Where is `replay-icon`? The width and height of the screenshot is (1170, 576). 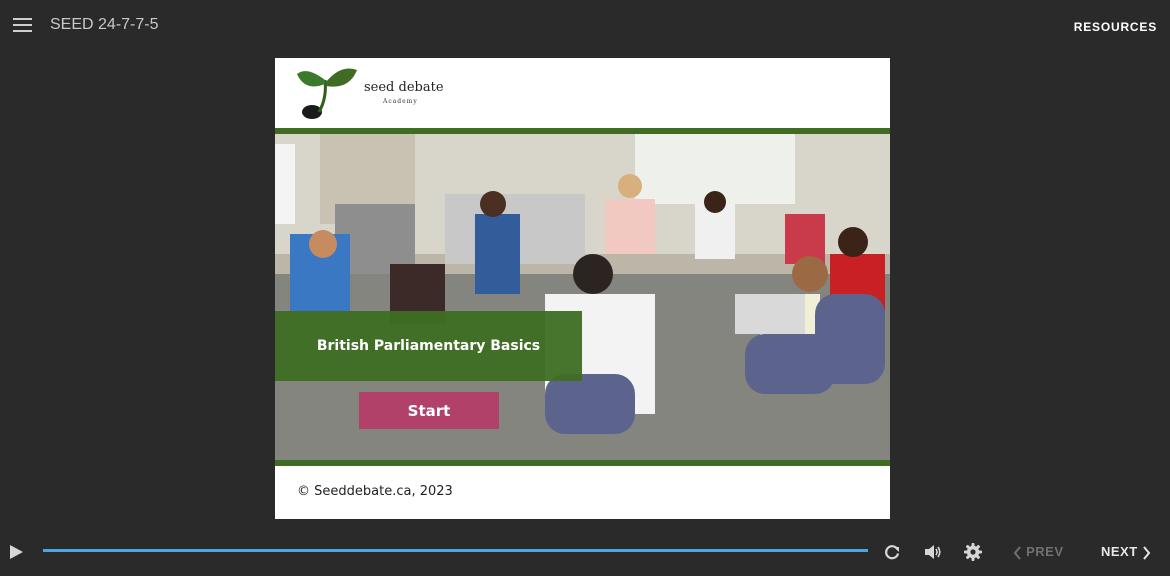 replay-icon is located at coordinates (892, 552).